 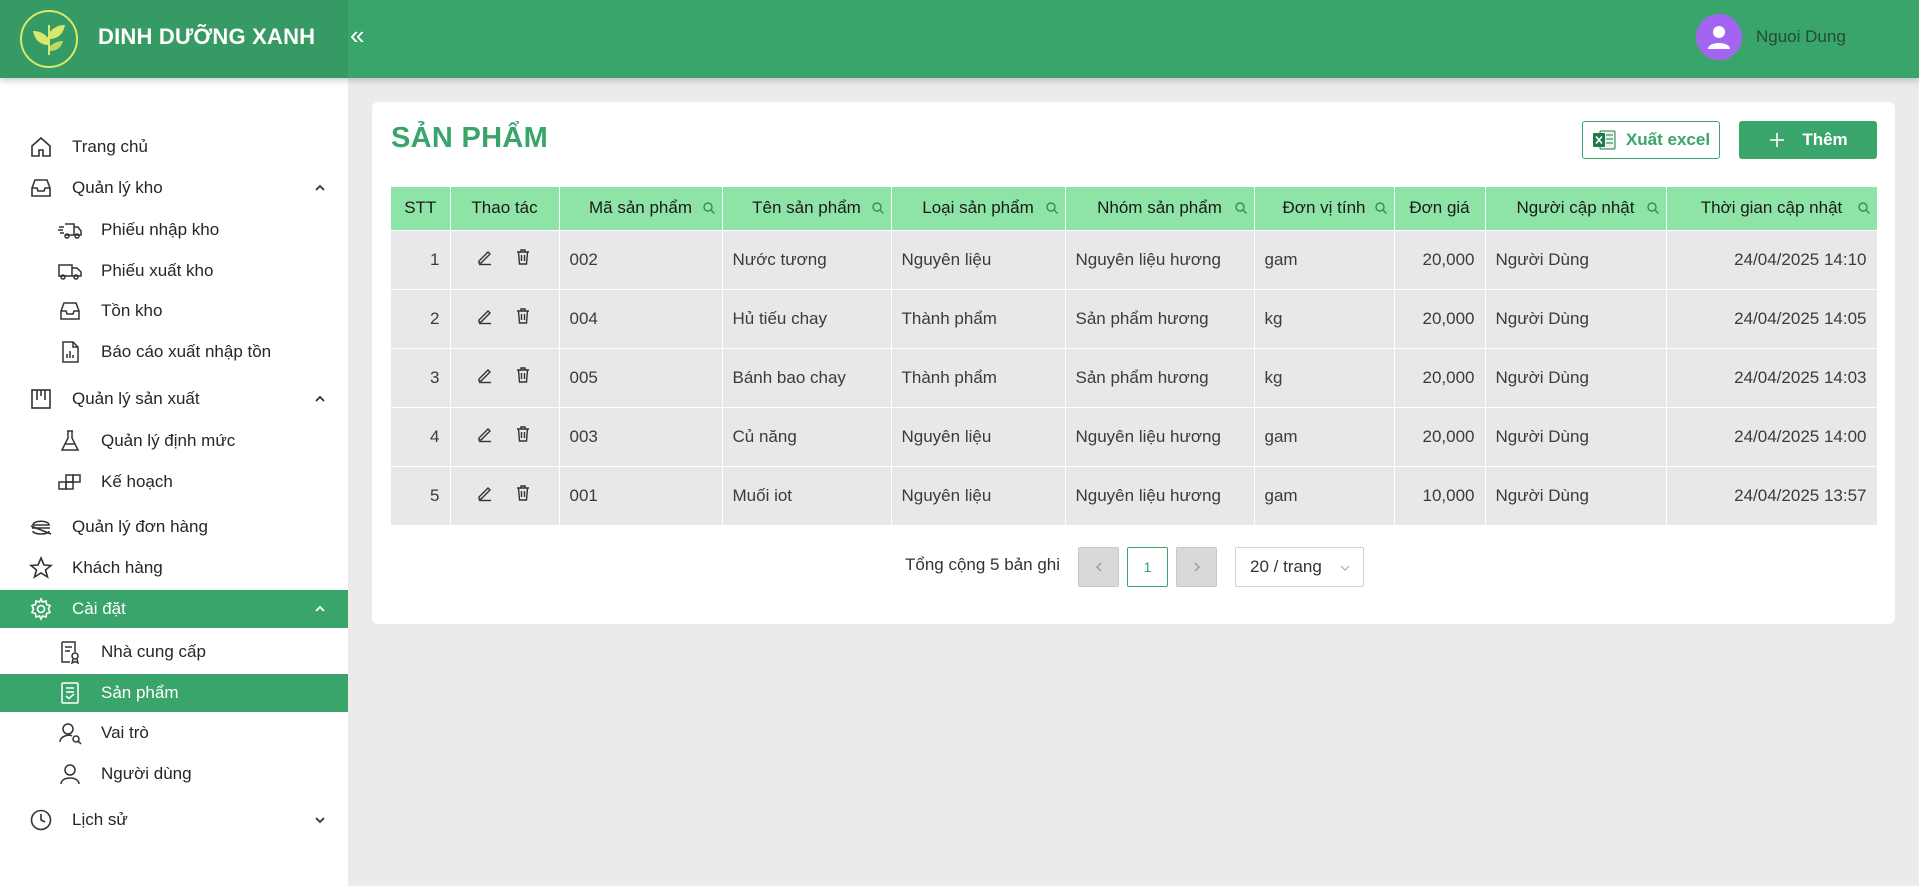 I want to click on report-icon, so click(x=70, y=352).